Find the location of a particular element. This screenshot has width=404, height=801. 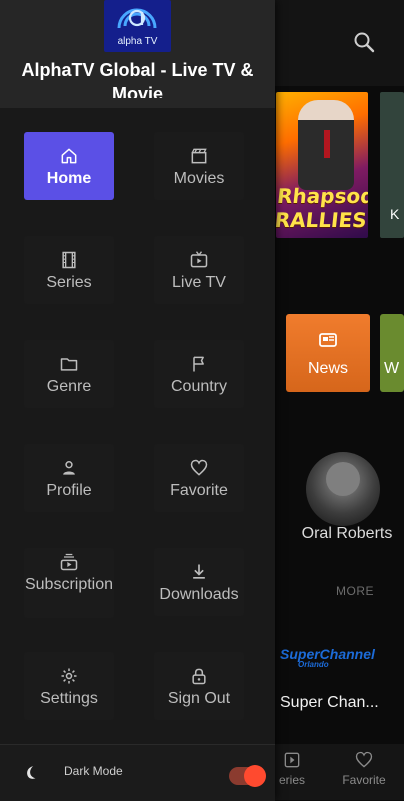

alpha-tv-logo: alpha TV is located at coordinates (137, 26).